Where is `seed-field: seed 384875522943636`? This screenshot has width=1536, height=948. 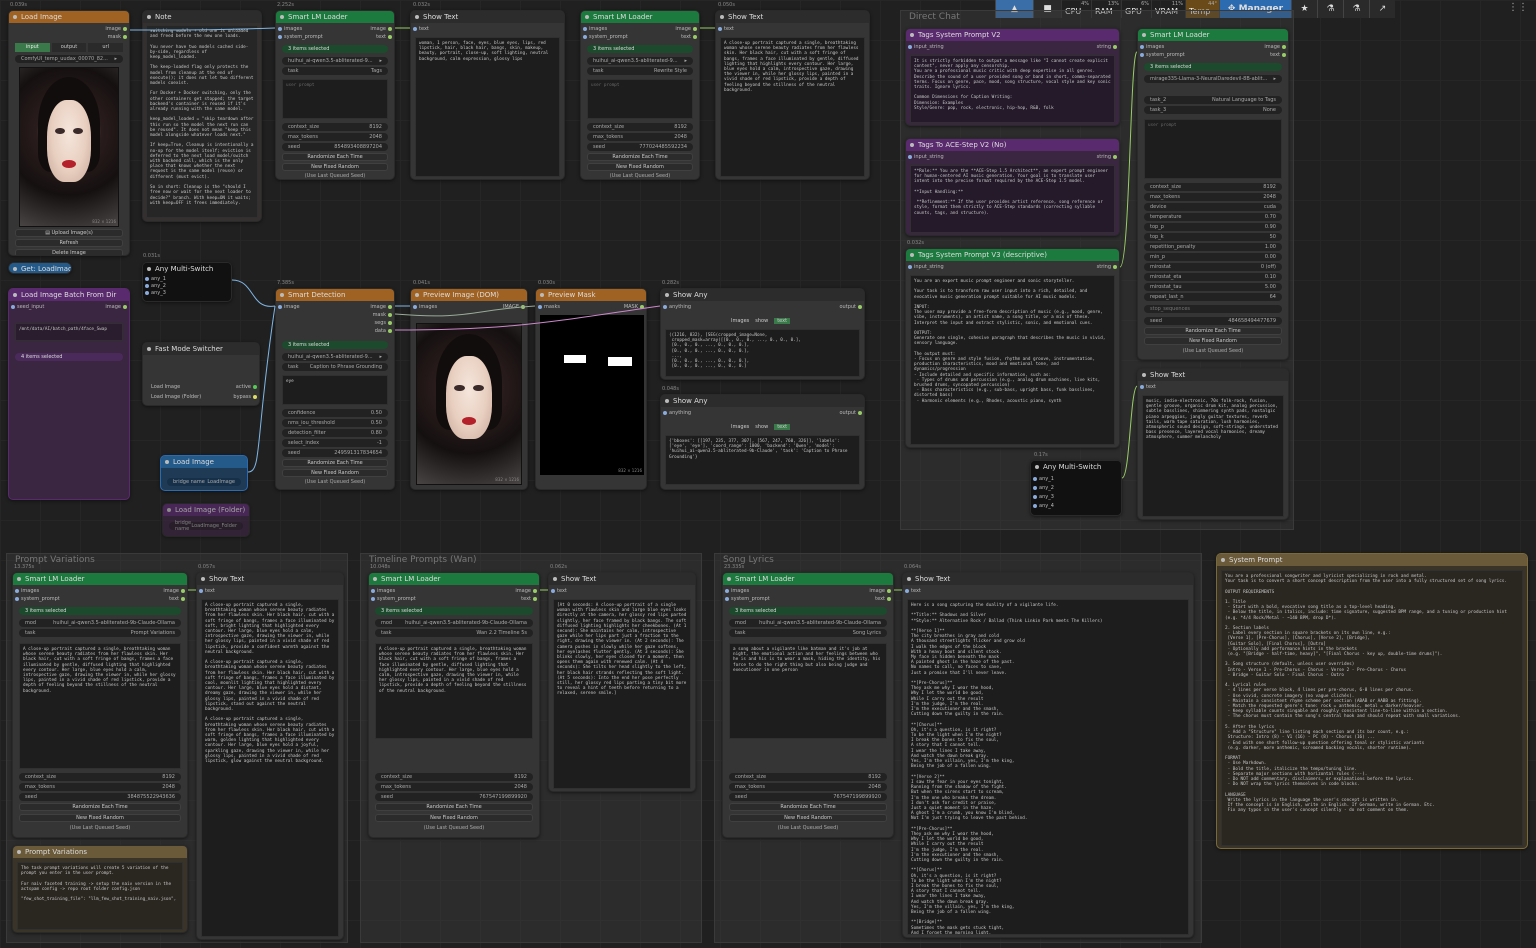 seed-field: seed 384875522943636 is located at coordinates (100, 797).